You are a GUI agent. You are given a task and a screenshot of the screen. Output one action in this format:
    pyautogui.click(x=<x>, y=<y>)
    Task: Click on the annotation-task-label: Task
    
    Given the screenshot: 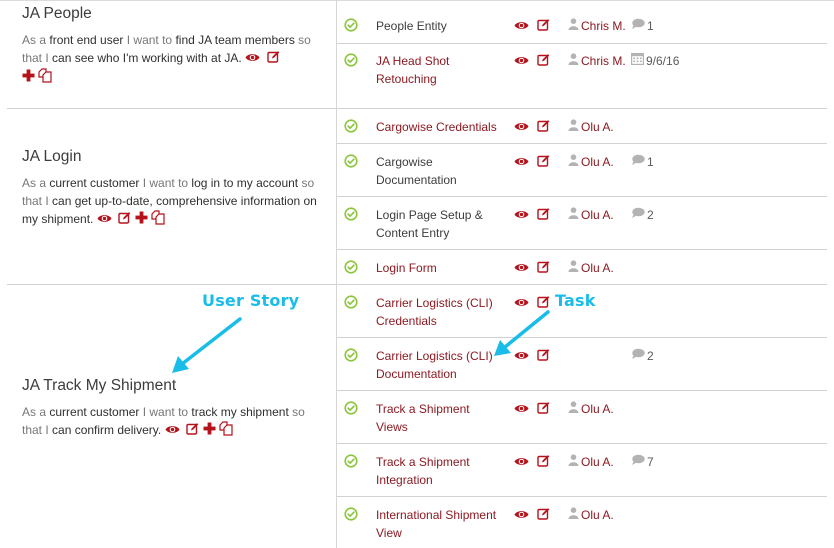 What is the action you would take?
    pyautogui.click(x=575, y=300)
    